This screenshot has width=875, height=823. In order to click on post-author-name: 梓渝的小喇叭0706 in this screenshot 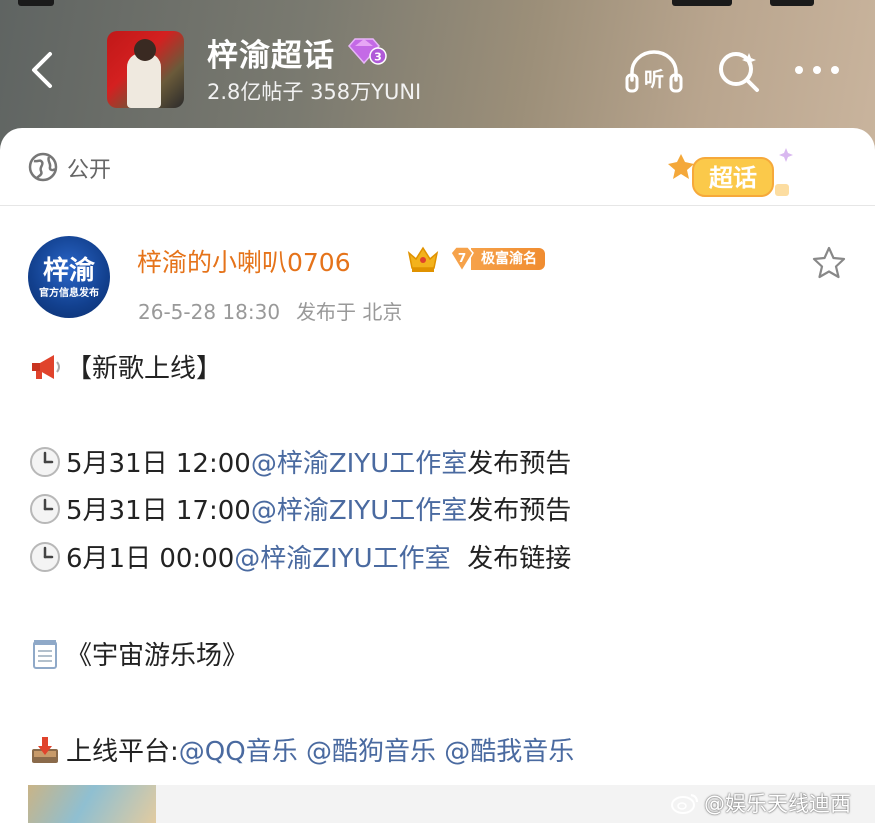, I will do `click(244, 261)`.